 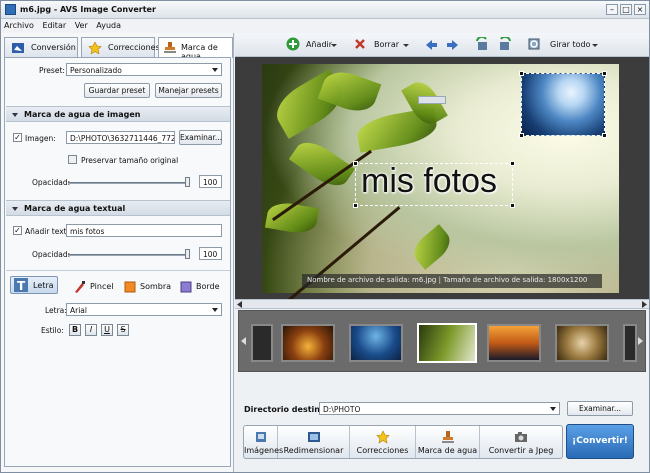 I want to click on preserve-size-label: Preservar tamaño original, so click(x=130, y=160).